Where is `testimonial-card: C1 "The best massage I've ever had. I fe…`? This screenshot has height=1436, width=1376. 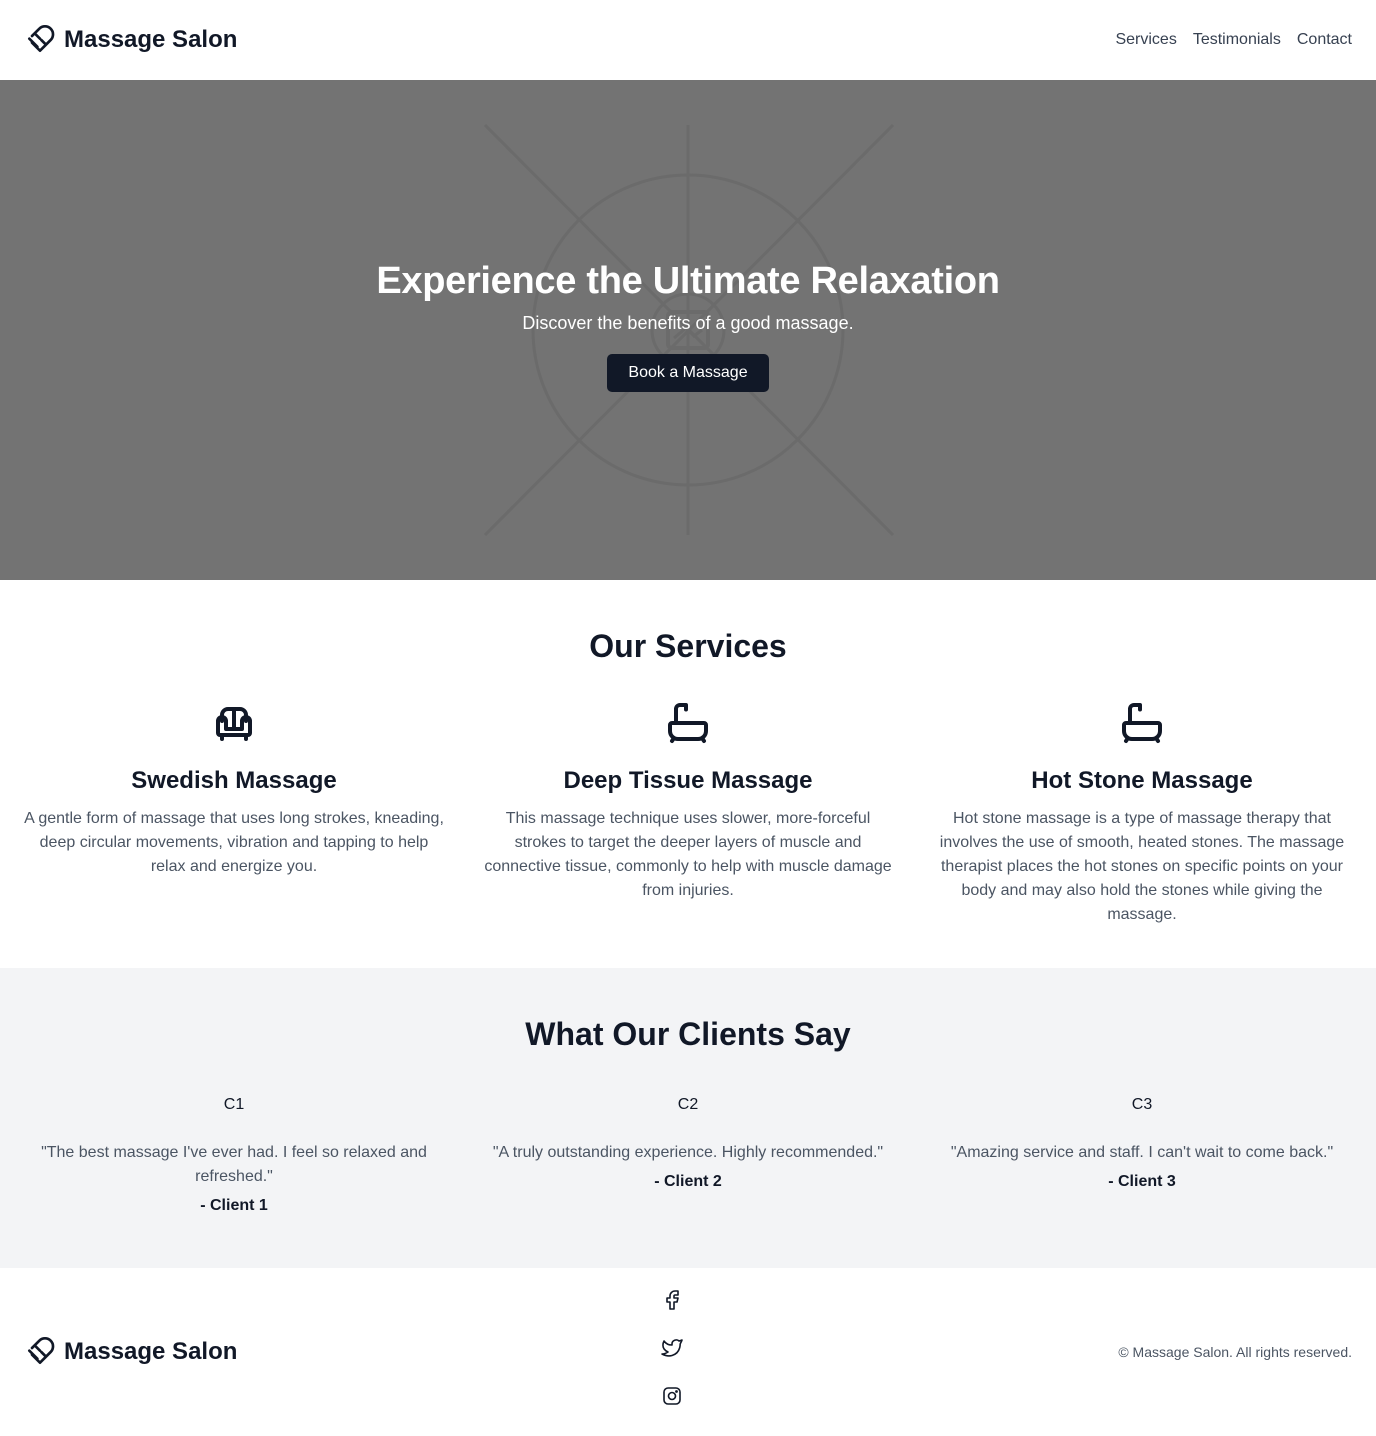 testimonial-card: C1 "The best massage I've ever had. I fe… is located at coordinates (234, 1154).